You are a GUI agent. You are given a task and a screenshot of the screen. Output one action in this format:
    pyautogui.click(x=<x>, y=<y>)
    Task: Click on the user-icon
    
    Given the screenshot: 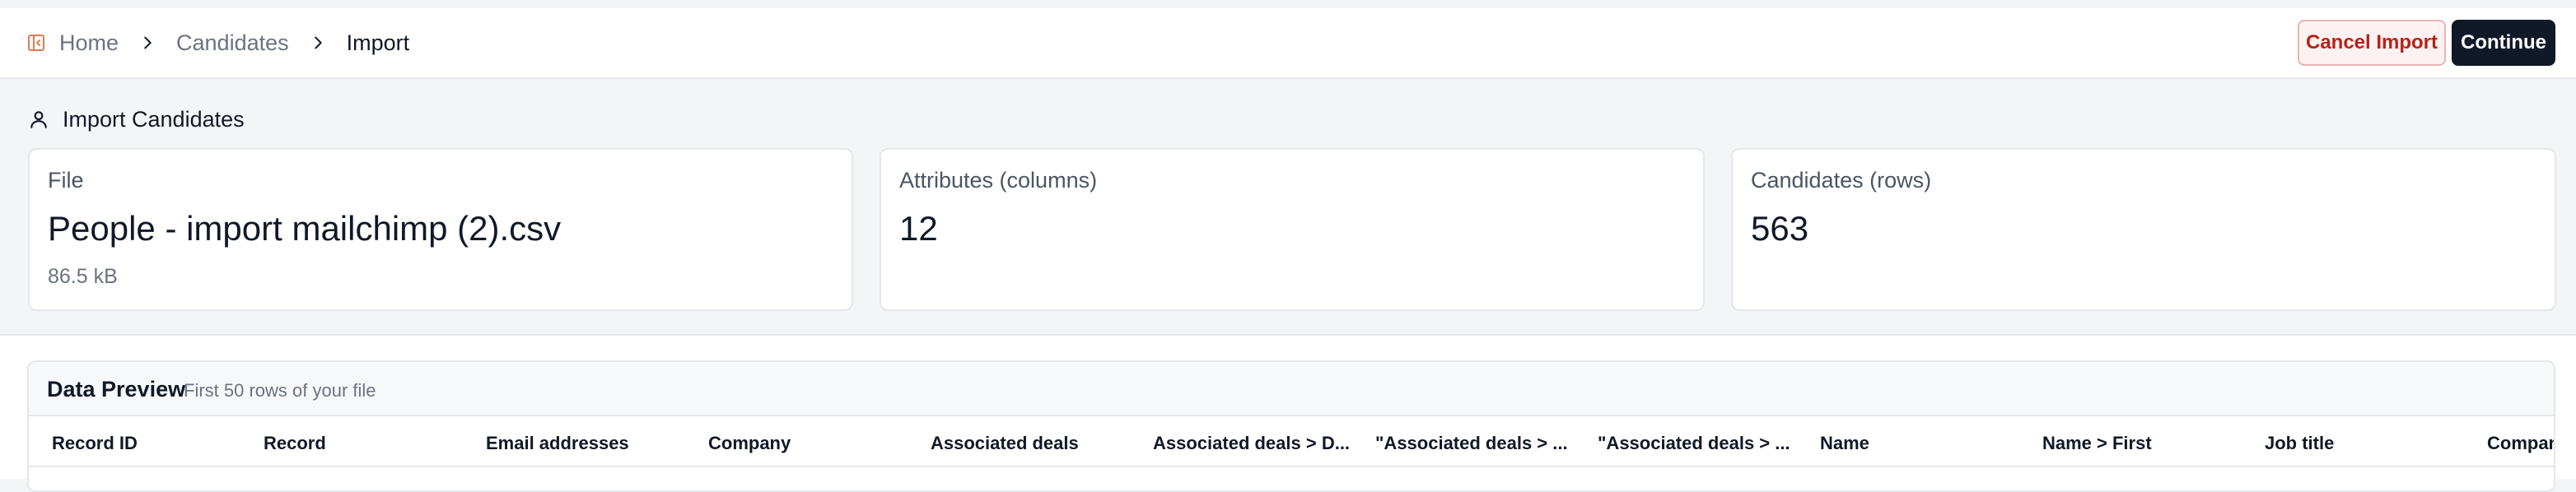 What is the action you would take?
    pyautogui.click(x=38, y=119)
    